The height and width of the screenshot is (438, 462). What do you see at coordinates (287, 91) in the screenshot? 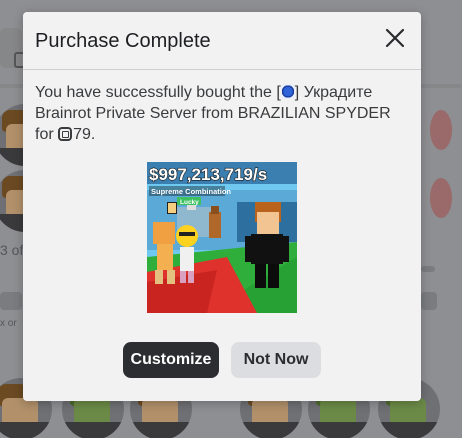
I see `private-server-icon` at bounding box center [287, 91].